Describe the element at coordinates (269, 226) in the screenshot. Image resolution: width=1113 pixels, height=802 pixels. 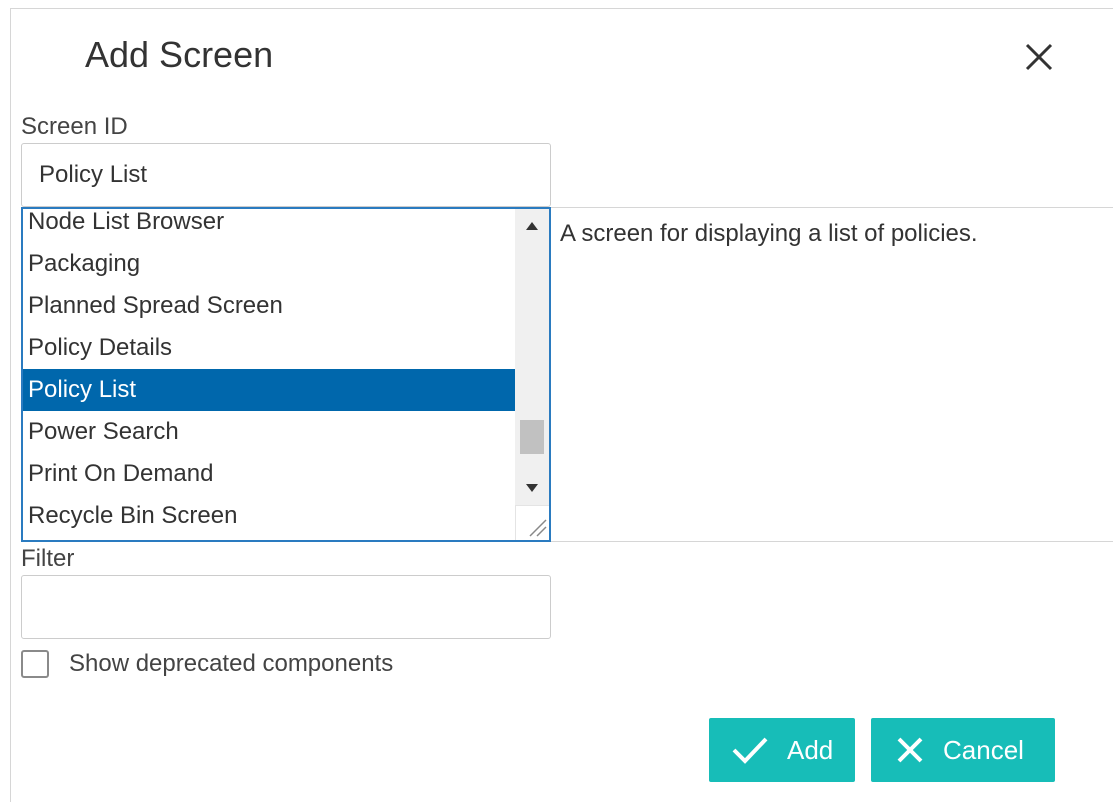
I see `list-item: Node List Browser` at that location.